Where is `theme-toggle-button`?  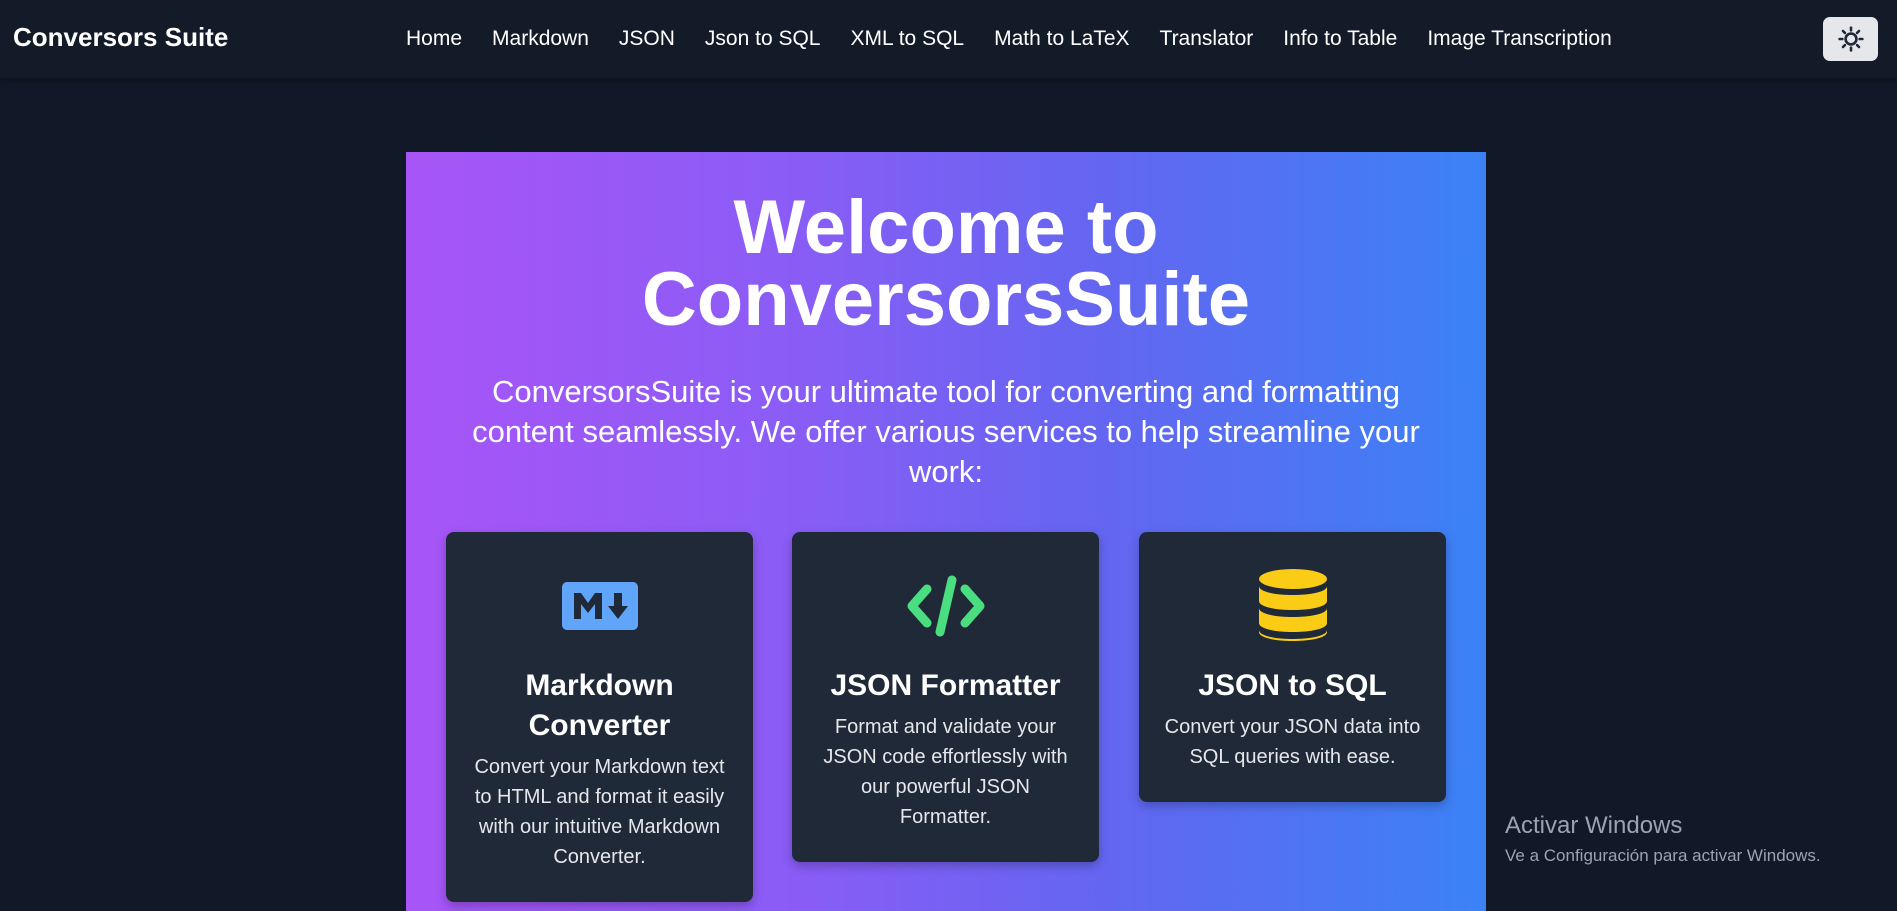 theme-toggle-button is located at coordinates (1850, 39).